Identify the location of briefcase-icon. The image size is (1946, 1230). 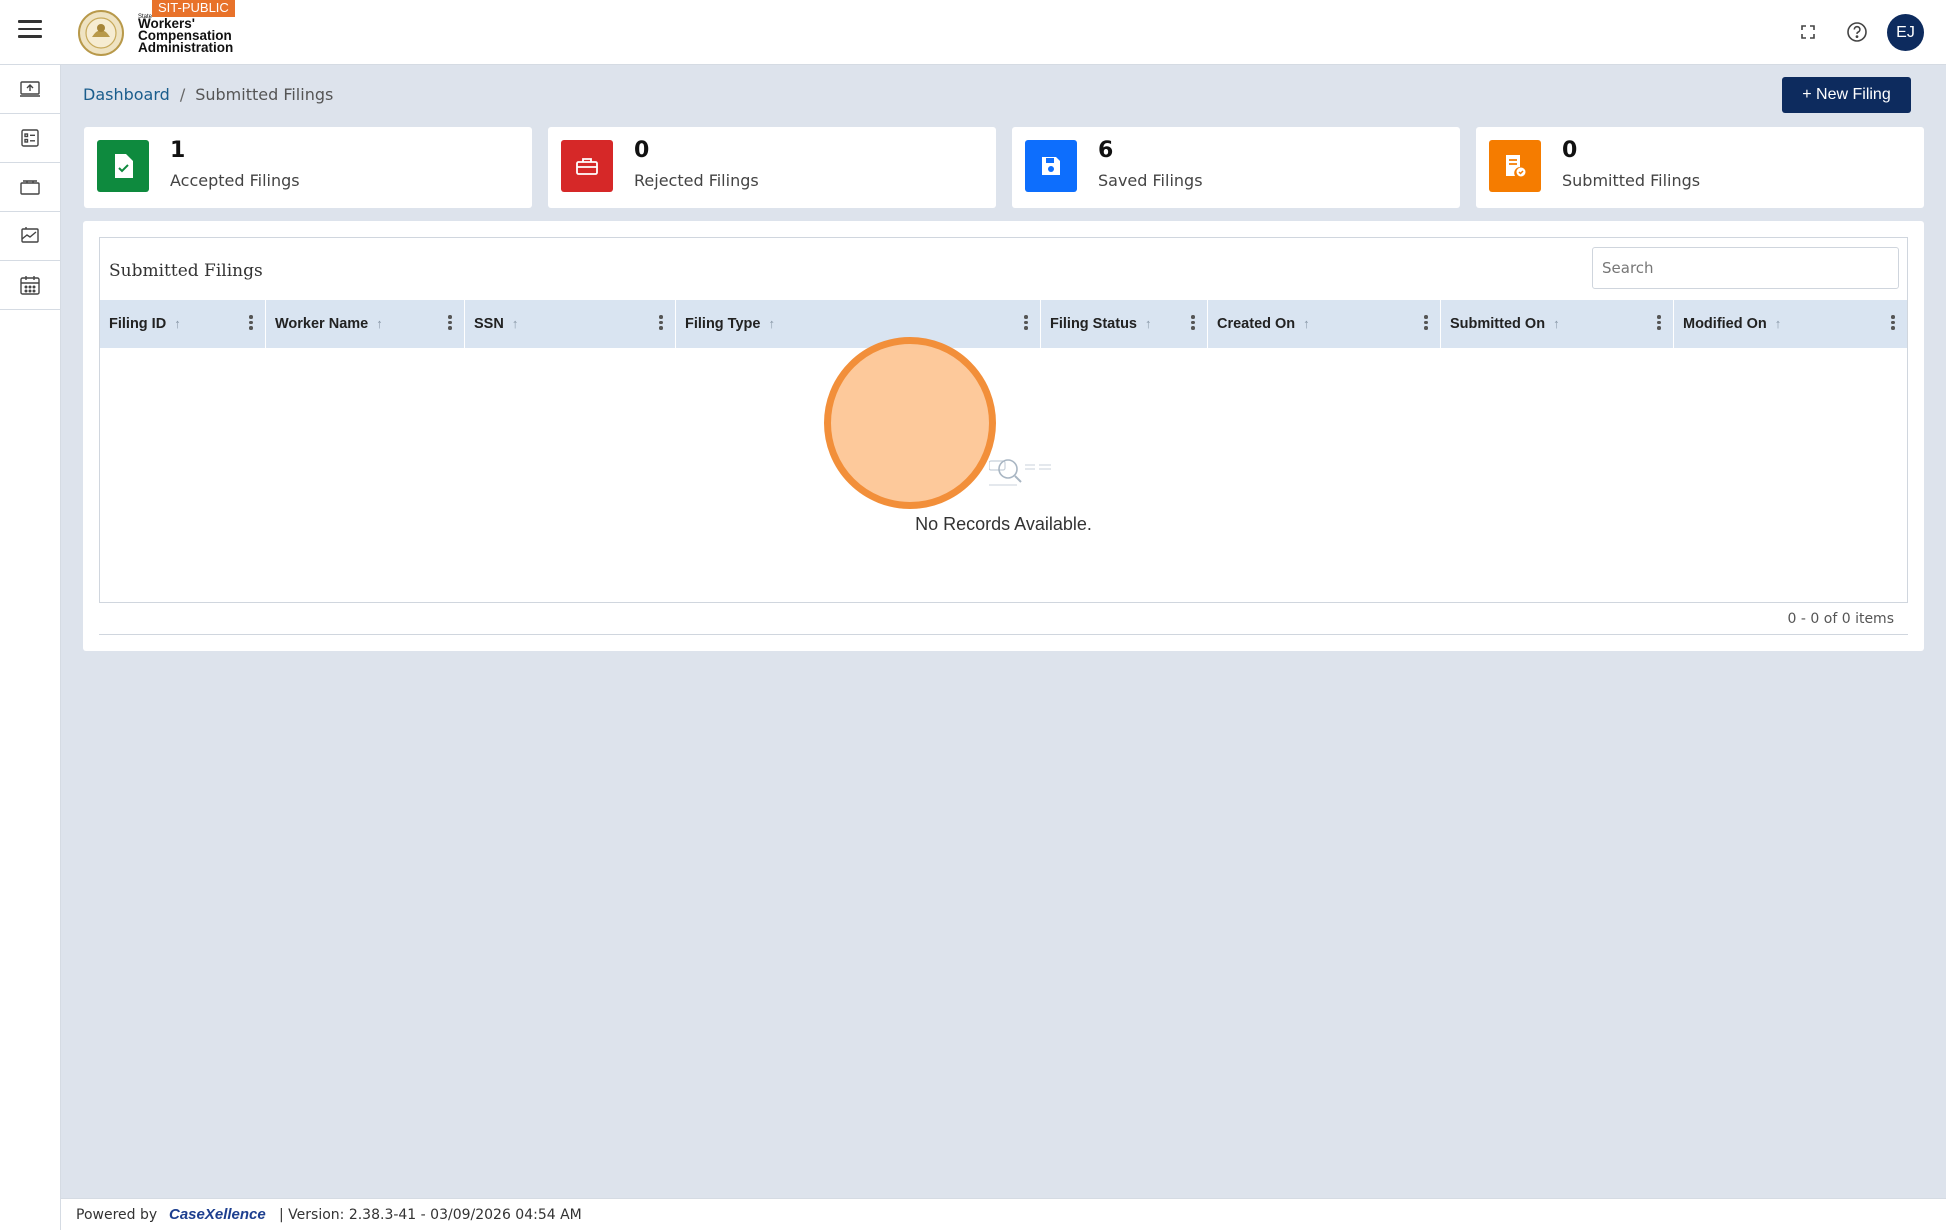
(587, 166).